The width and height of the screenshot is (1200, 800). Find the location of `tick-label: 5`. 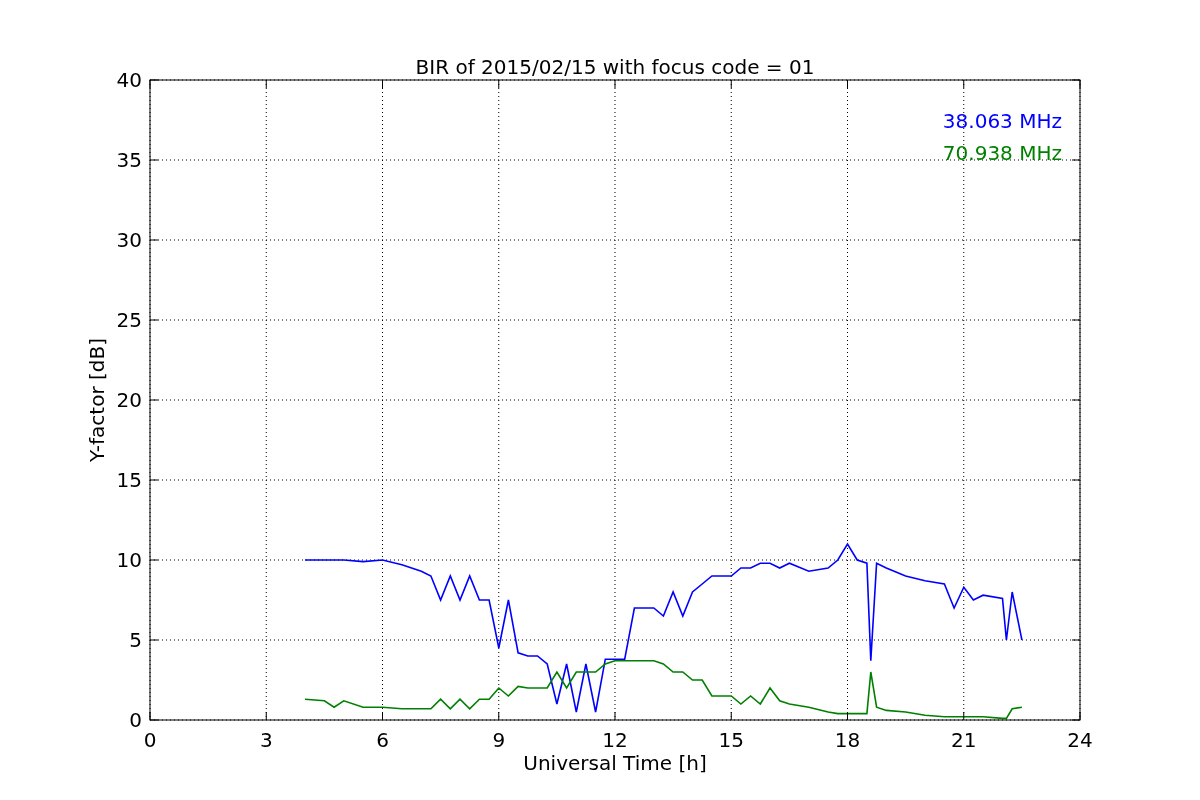

tick-label: 5 is located at coordinates (135, 640).